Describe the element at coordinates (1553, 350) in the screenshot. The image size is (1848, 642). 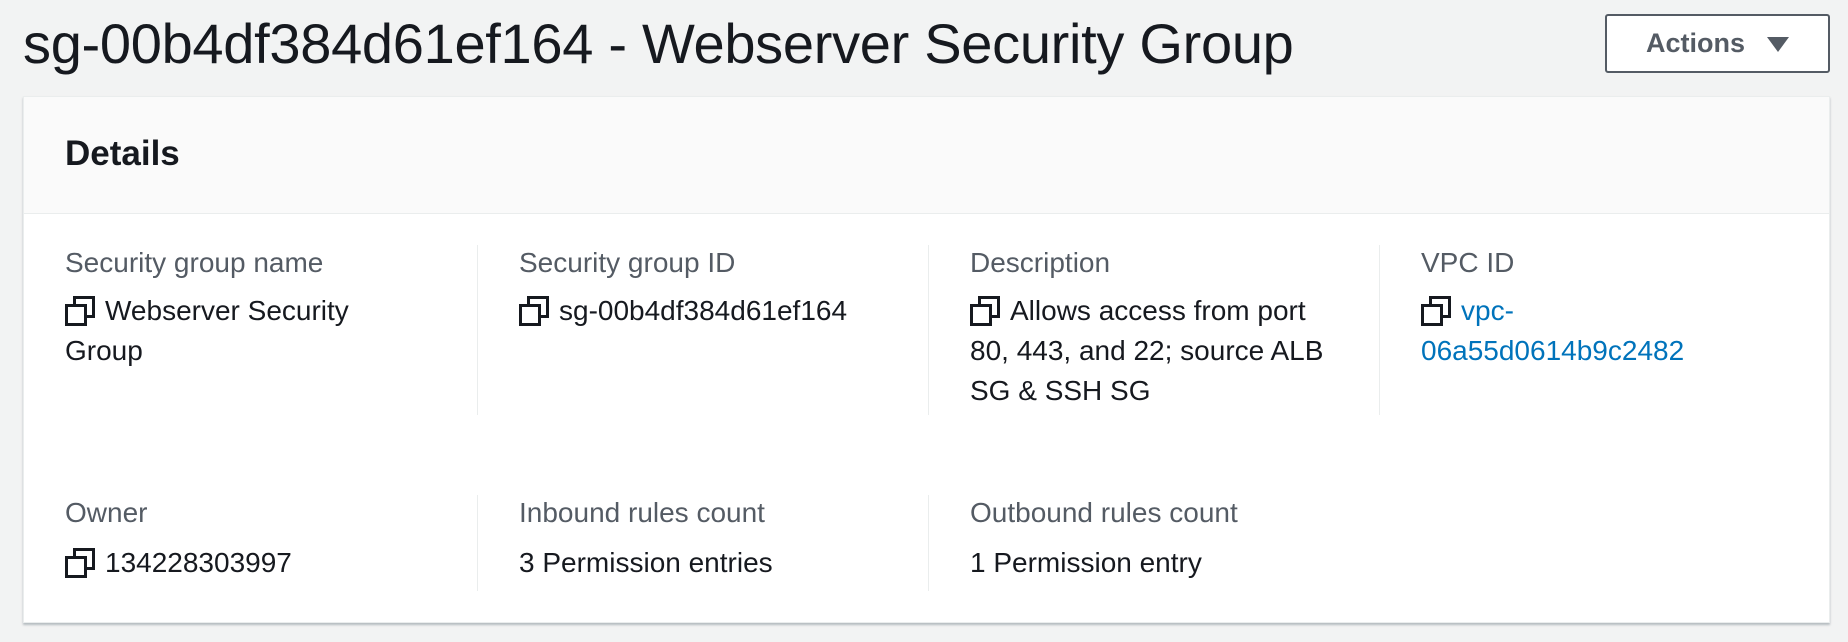
I see `vpc-id-link-line2: 06a55d0614b9c2482` at that location.